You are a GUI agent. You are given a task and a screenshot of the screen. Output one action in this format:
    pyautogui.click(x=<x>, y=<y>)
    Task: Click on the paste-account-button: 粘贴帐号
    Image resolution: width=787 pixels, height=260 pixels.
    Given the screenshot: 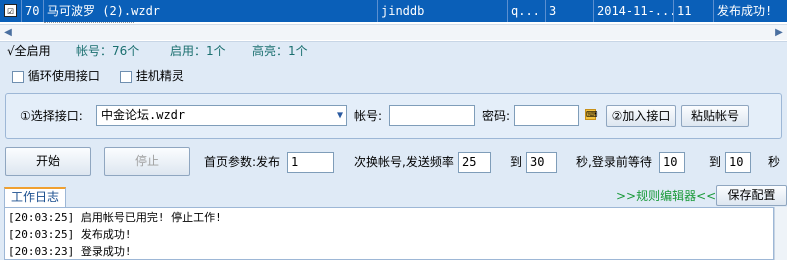 What is the action you would take?
    pyautogui.click(x=715, y=116)
    